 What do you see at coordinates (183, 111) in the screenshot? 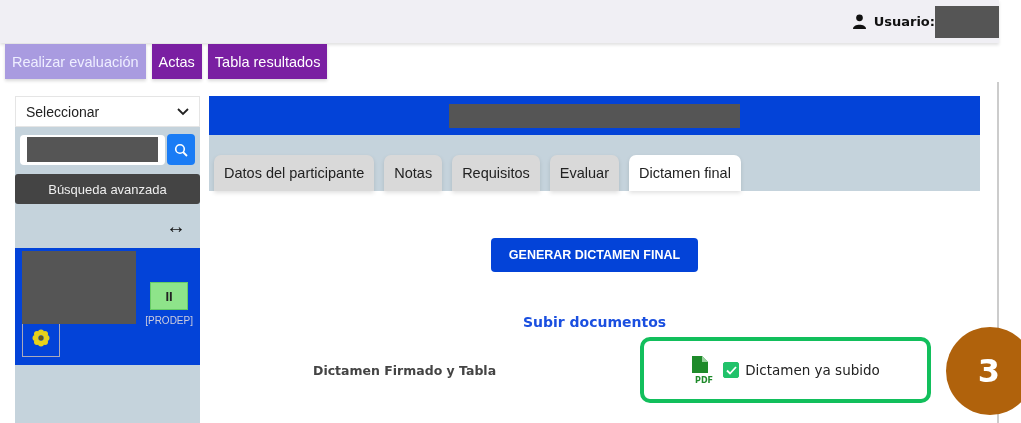
I see `chevron-icon` at bounding box center [183, 111].